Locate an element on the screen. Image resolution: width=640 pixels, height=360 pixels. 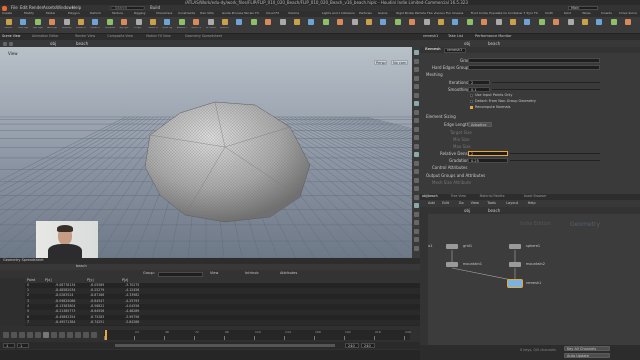
network-tab: obj/beach is located at coordinates (430, 196).